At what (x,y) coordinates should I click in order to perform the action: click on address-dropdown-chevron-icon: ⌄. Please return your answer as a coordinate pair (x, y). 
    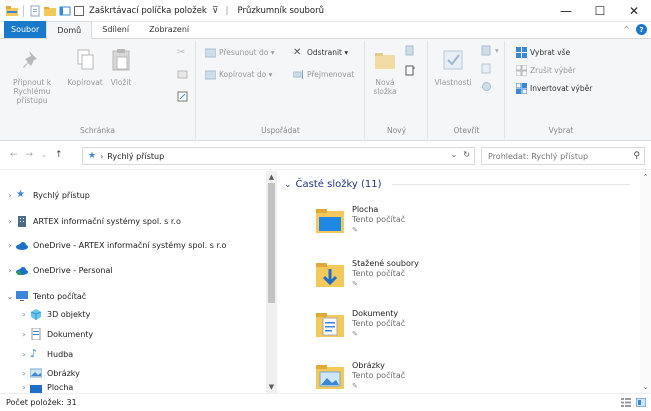
    Looking at the image, I should click on (454, 154).